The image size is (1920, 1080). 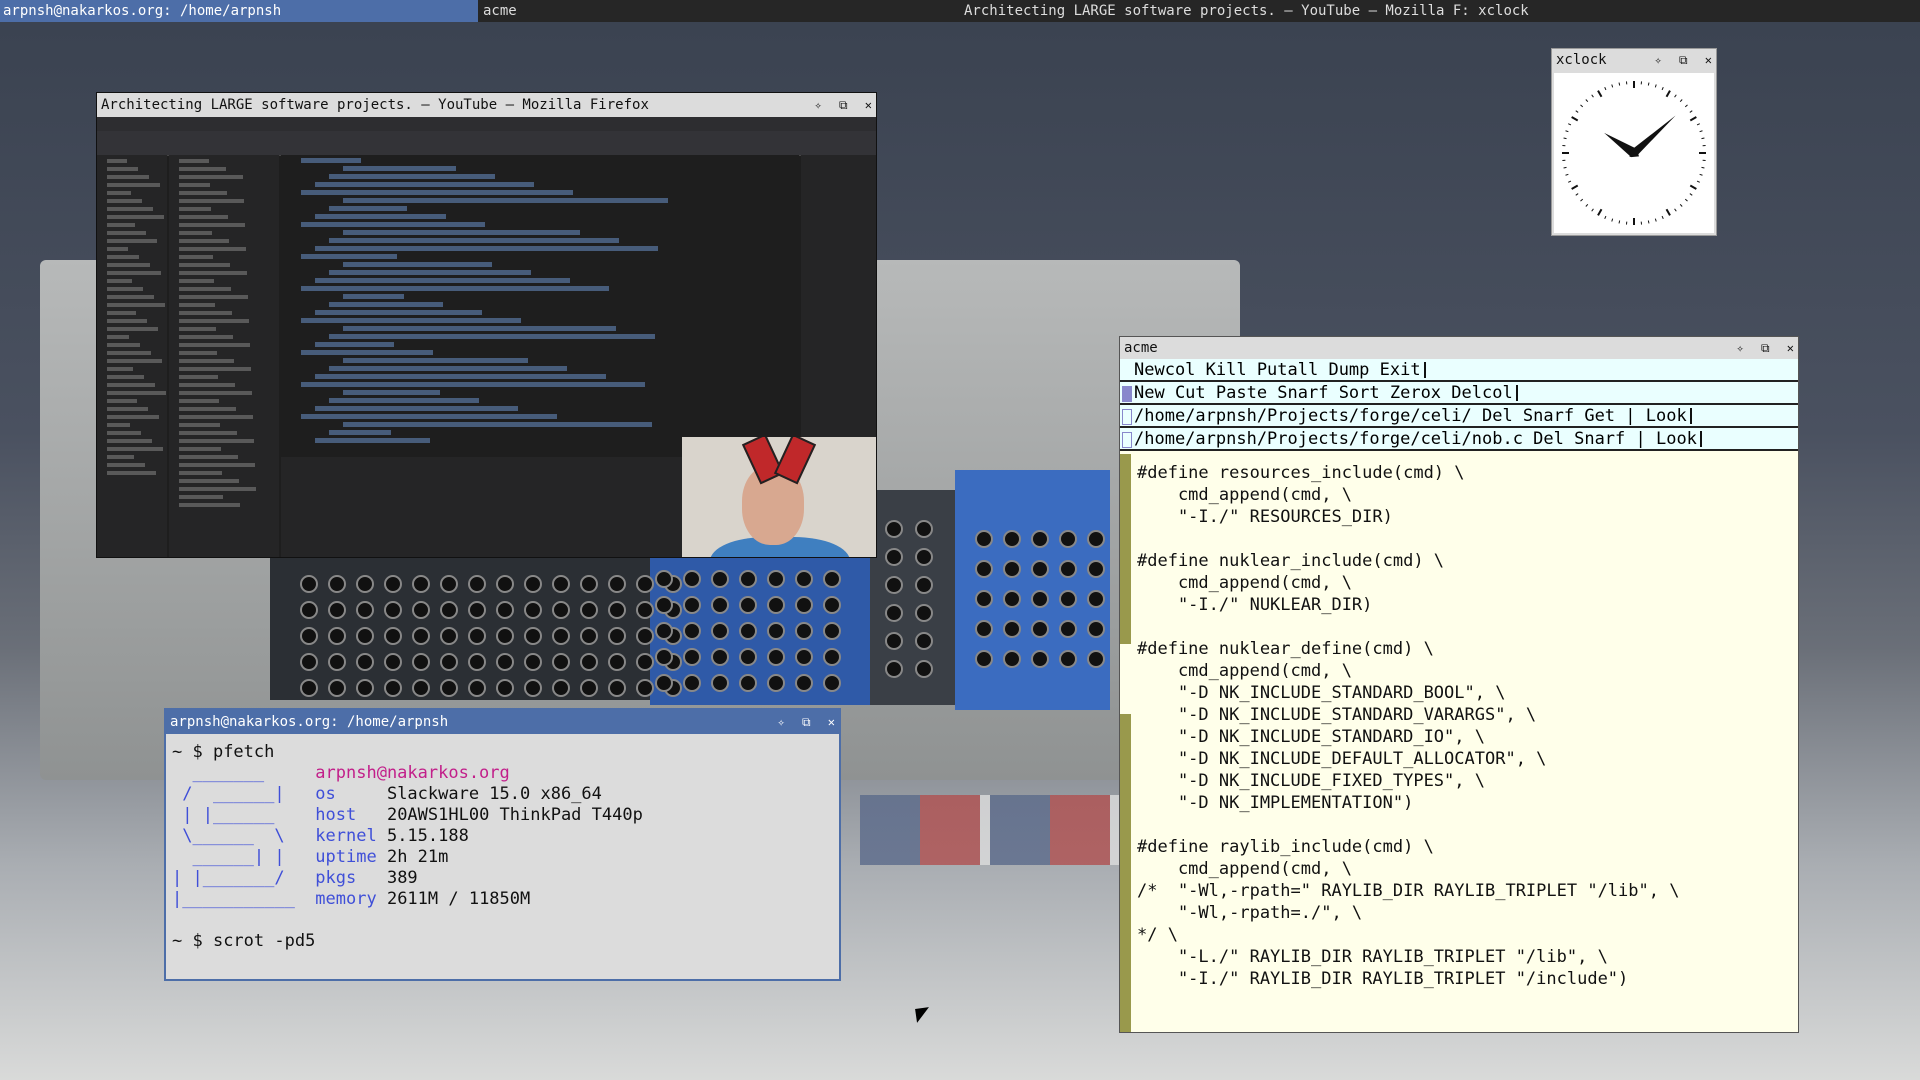 What do you see at coordinates (264, 941) in the screenshot?
I see `command-scrot: scrot -pd5` at bounding box center [264, 941].